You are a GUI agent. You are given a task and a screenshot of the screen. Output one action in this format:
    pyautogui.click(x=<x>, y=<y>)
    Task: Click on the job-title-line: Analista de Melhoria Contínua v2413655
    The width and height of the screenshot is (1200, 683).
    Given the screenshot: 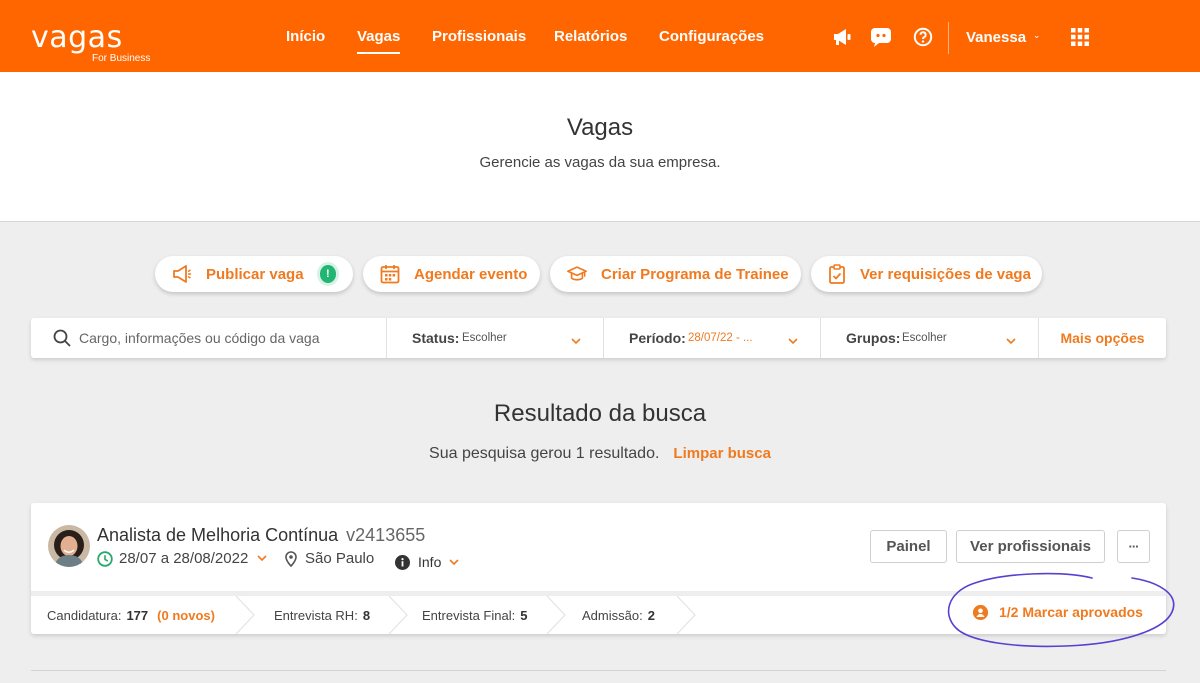 What is the action you would take?
    pyautogui.click(x=261, y=535)
    